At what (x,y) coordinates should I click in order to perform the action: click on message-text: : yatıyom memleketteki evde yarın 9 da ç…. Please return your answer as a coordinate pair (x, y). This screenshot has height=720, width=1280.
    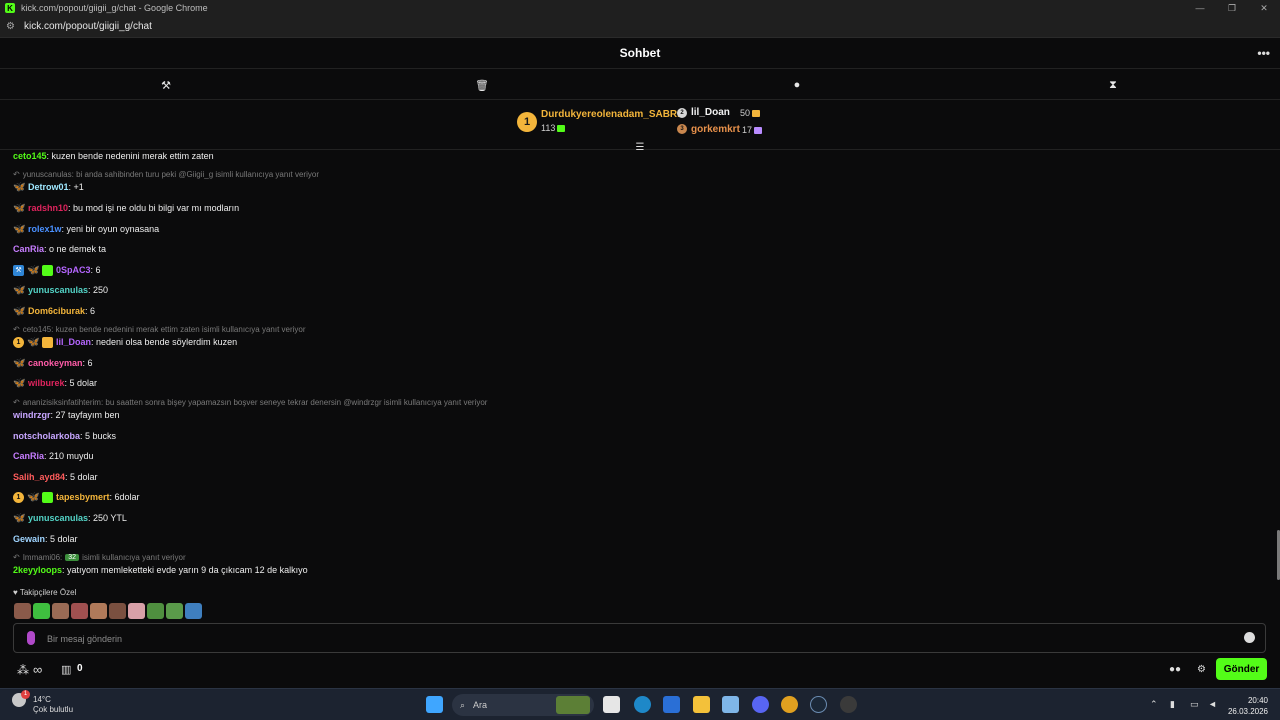
    Looking at the image, I should click on (185, 570).